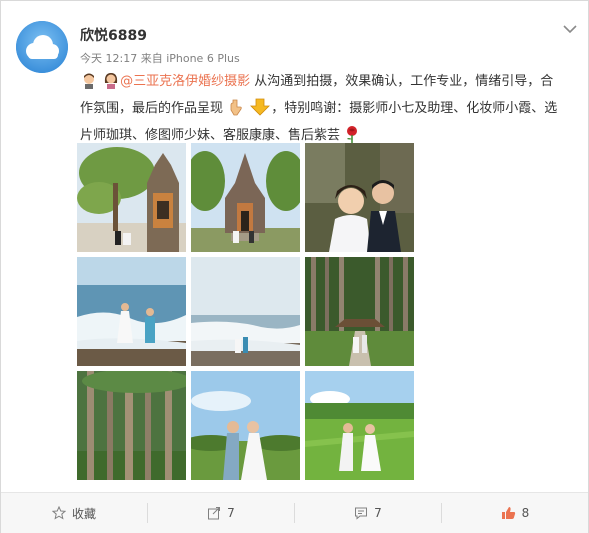 The image size is (589, 533). I want to click on thumb-up-icon, so click(508, 513).